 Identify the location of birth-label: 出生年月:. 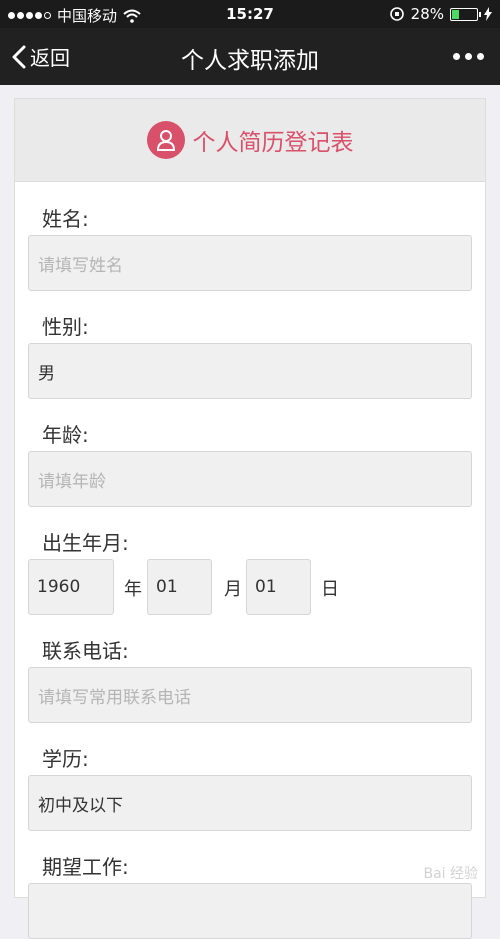
(85, 543).